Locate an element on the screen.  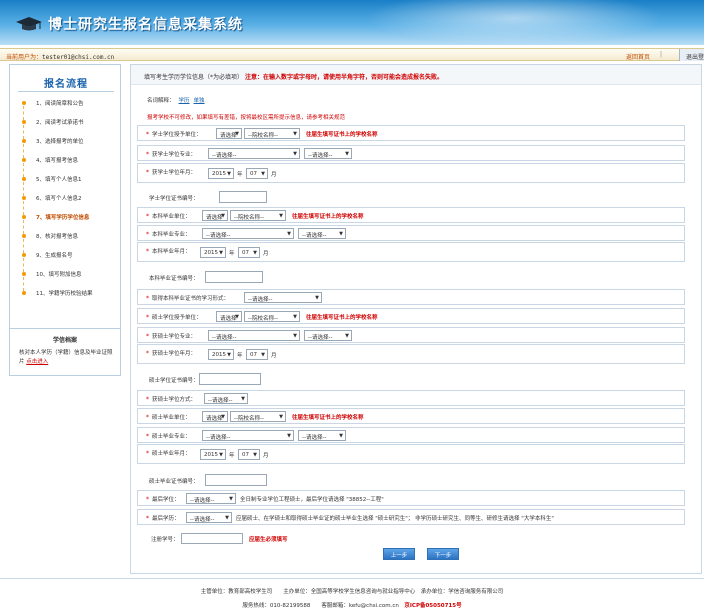
bachelor_degree_unit-province-select: 请选择 ▼ is located at coordinates (229, 133).